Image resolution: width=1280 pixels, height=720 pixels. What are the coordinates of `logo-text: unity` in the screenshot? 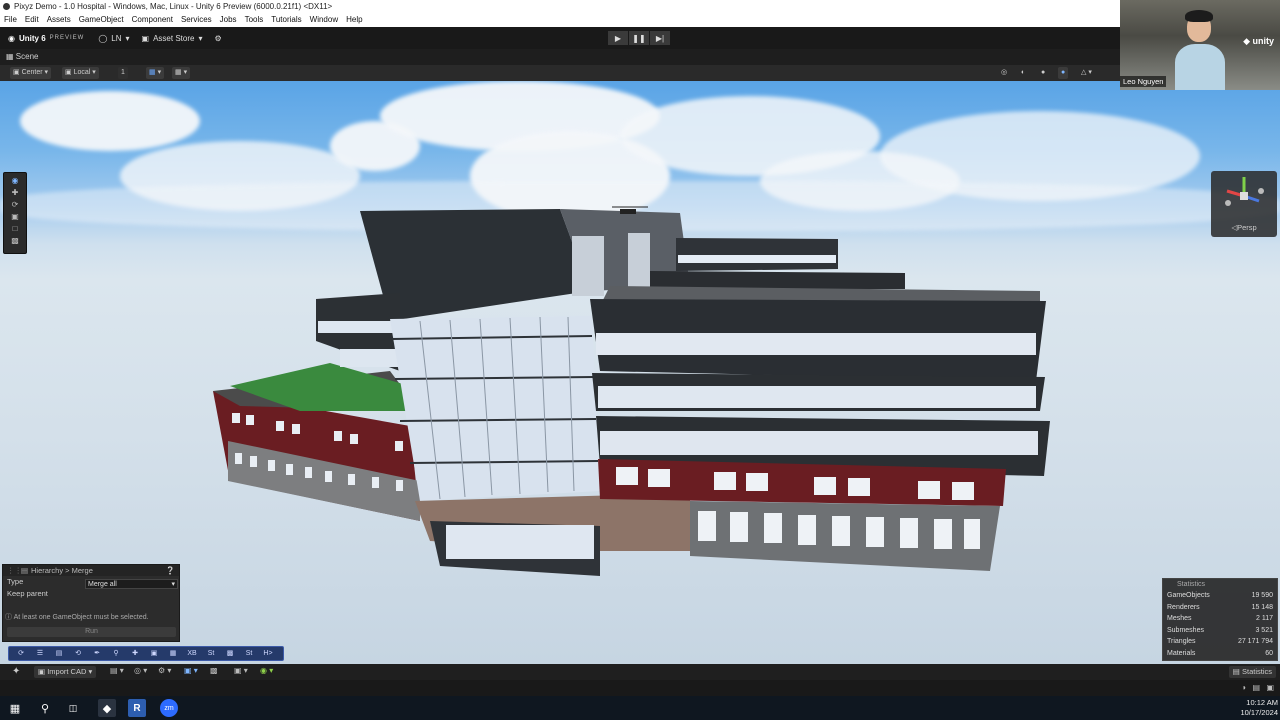 It's located at (1263, 41).